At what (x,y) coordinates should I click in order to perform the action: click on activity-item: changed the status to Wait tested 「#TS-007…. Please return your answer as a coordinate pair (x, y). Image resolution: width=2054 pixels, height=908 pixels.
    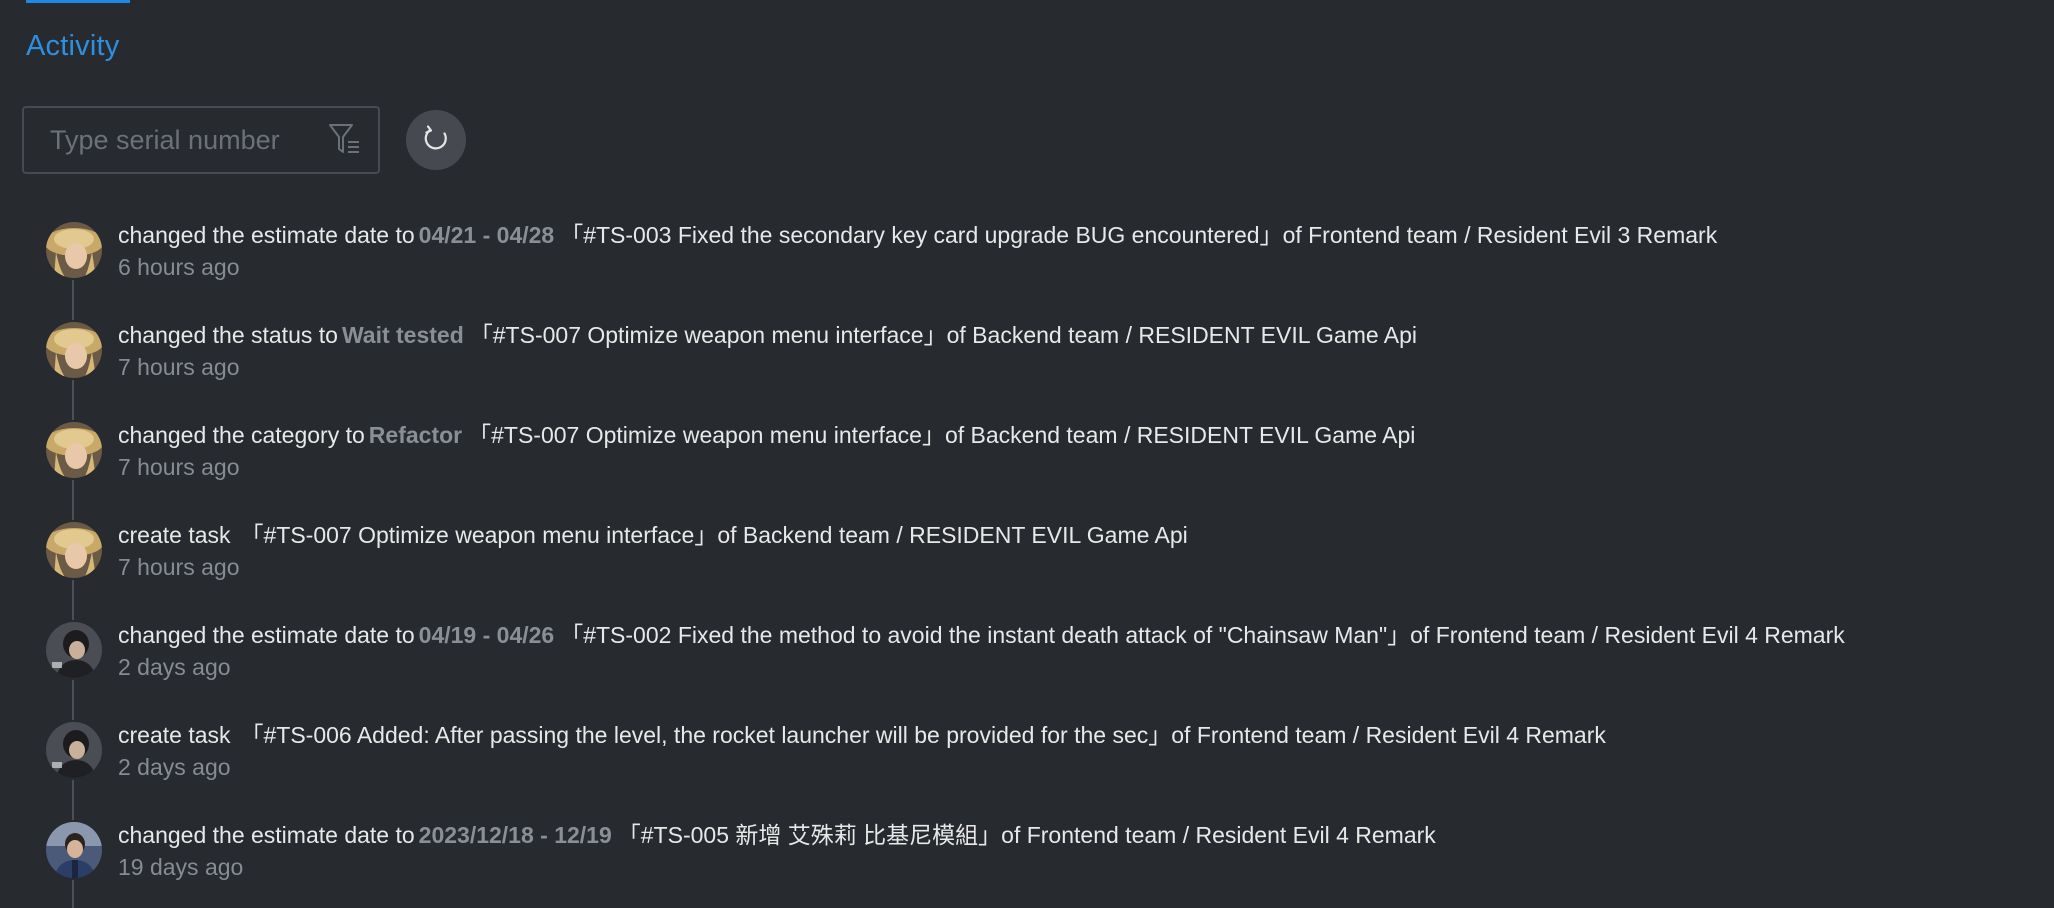
    Looking at the image, I should click on (1044, 366).